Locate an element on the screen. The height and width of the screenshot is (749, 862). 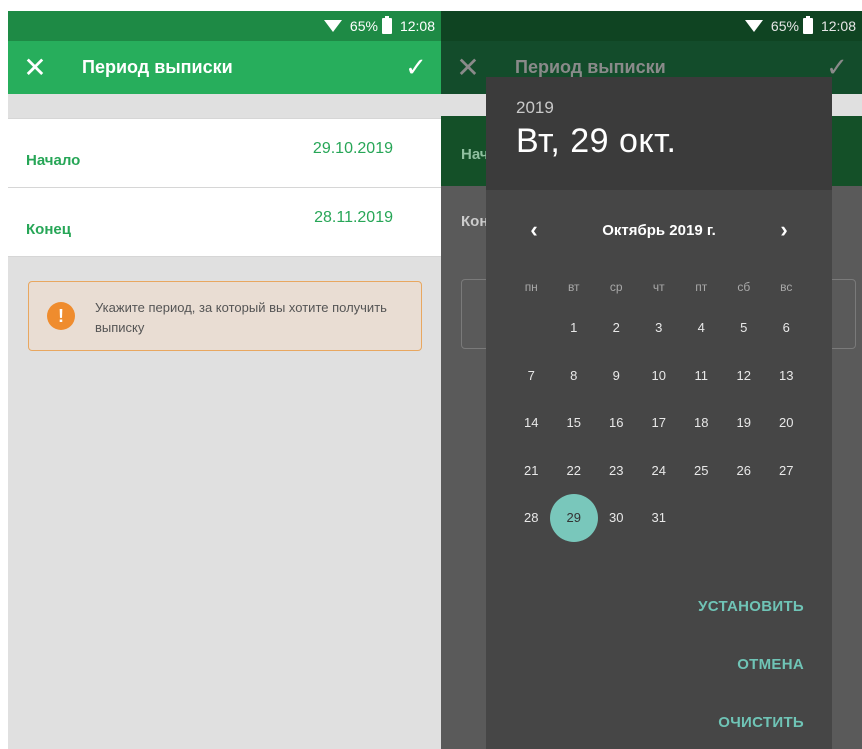
chevron-left-icon: ‹ is located at coordinates (534, 230).